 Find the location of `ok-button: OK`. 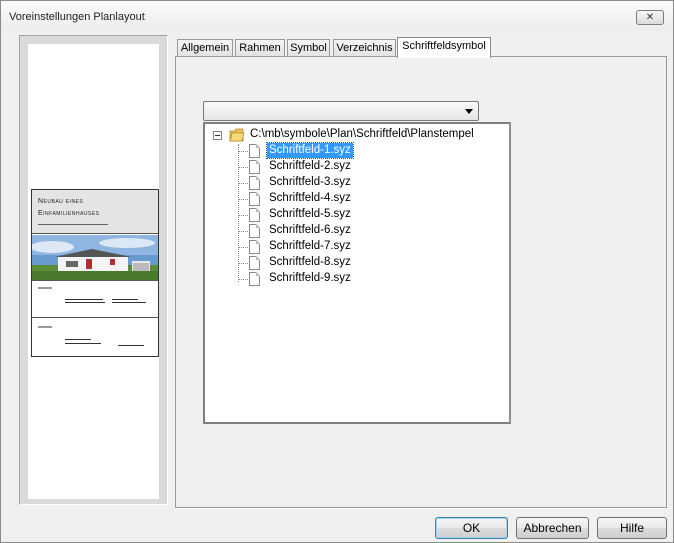

ok-button: OK is located at coordinates (471, 528).